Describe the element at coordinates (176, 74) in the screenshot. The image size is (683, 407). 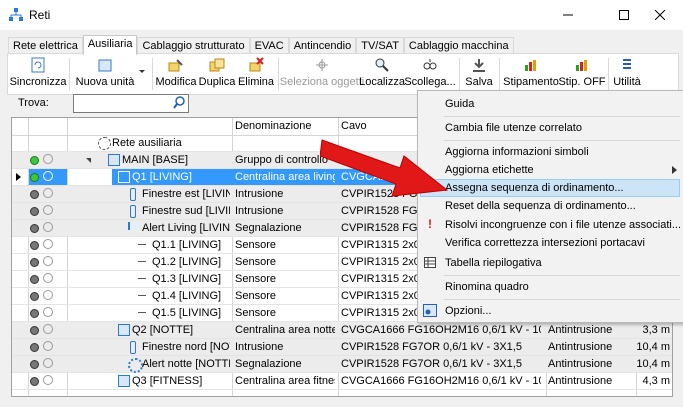
I see `modifica-button: Modifica` at that location.